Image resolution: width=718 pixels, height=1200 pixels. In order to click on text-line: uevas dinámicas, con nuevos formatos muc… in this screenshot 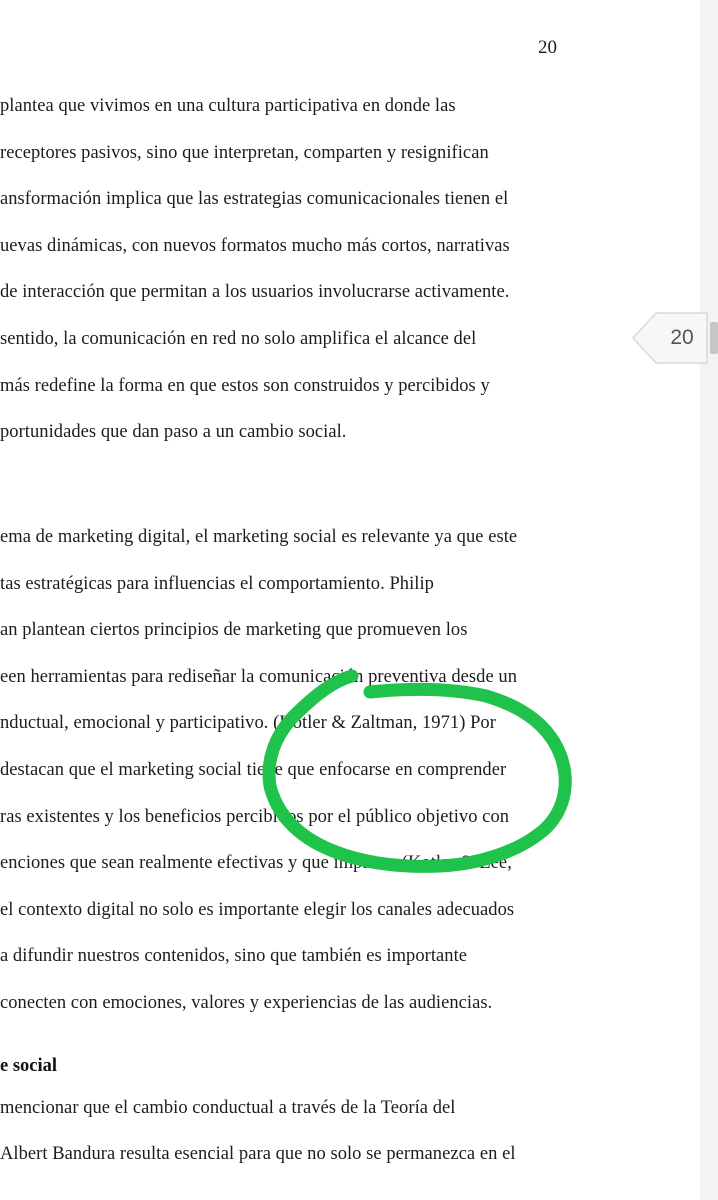, I will do `click(255, 246)`.